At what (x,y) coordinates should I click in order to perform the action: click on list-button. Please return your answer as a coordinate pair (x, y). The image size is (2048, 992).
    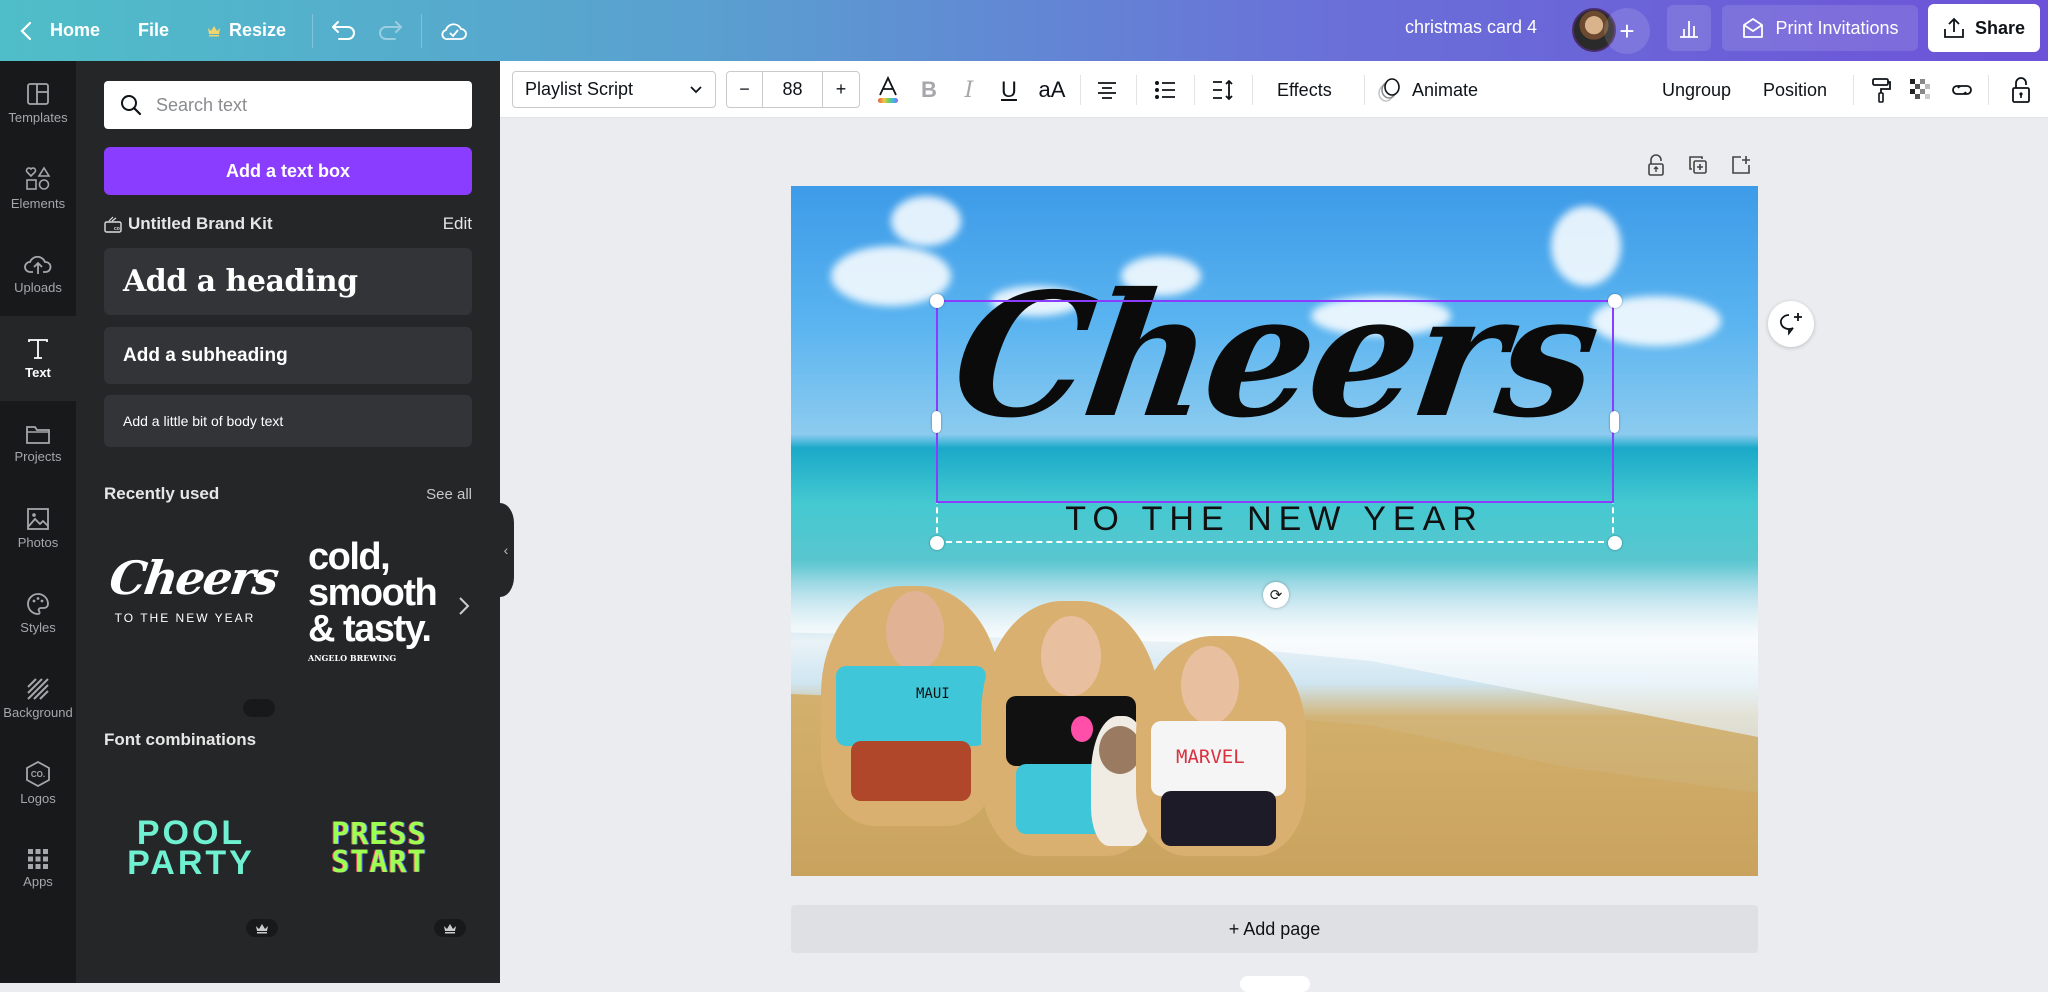
    Looking at the image, I should click on (1165, 90).